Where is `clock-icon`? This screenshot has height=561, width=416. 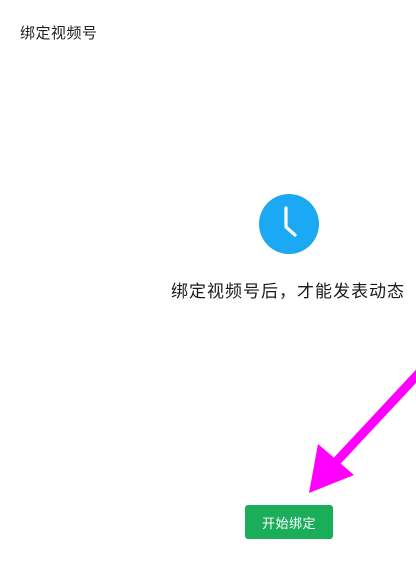 clock-icon is located at coordinates (289, 224).